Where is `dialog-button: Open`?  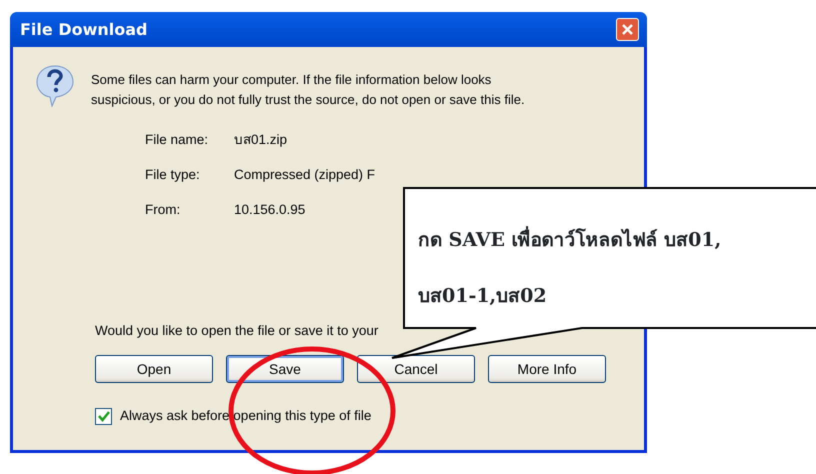 dialog-button: Open is located at coordinates (154, 369).